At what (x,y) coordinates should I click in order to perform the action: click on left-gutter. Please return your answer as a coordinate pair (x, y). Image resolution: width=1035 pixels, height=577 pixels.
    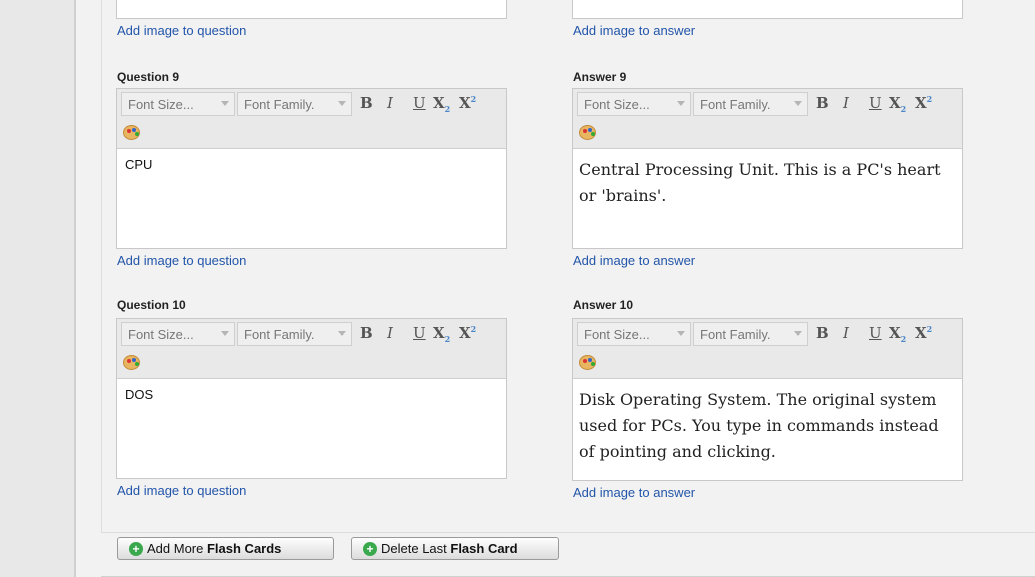
    Looking at the image, I should click on (37, 288).